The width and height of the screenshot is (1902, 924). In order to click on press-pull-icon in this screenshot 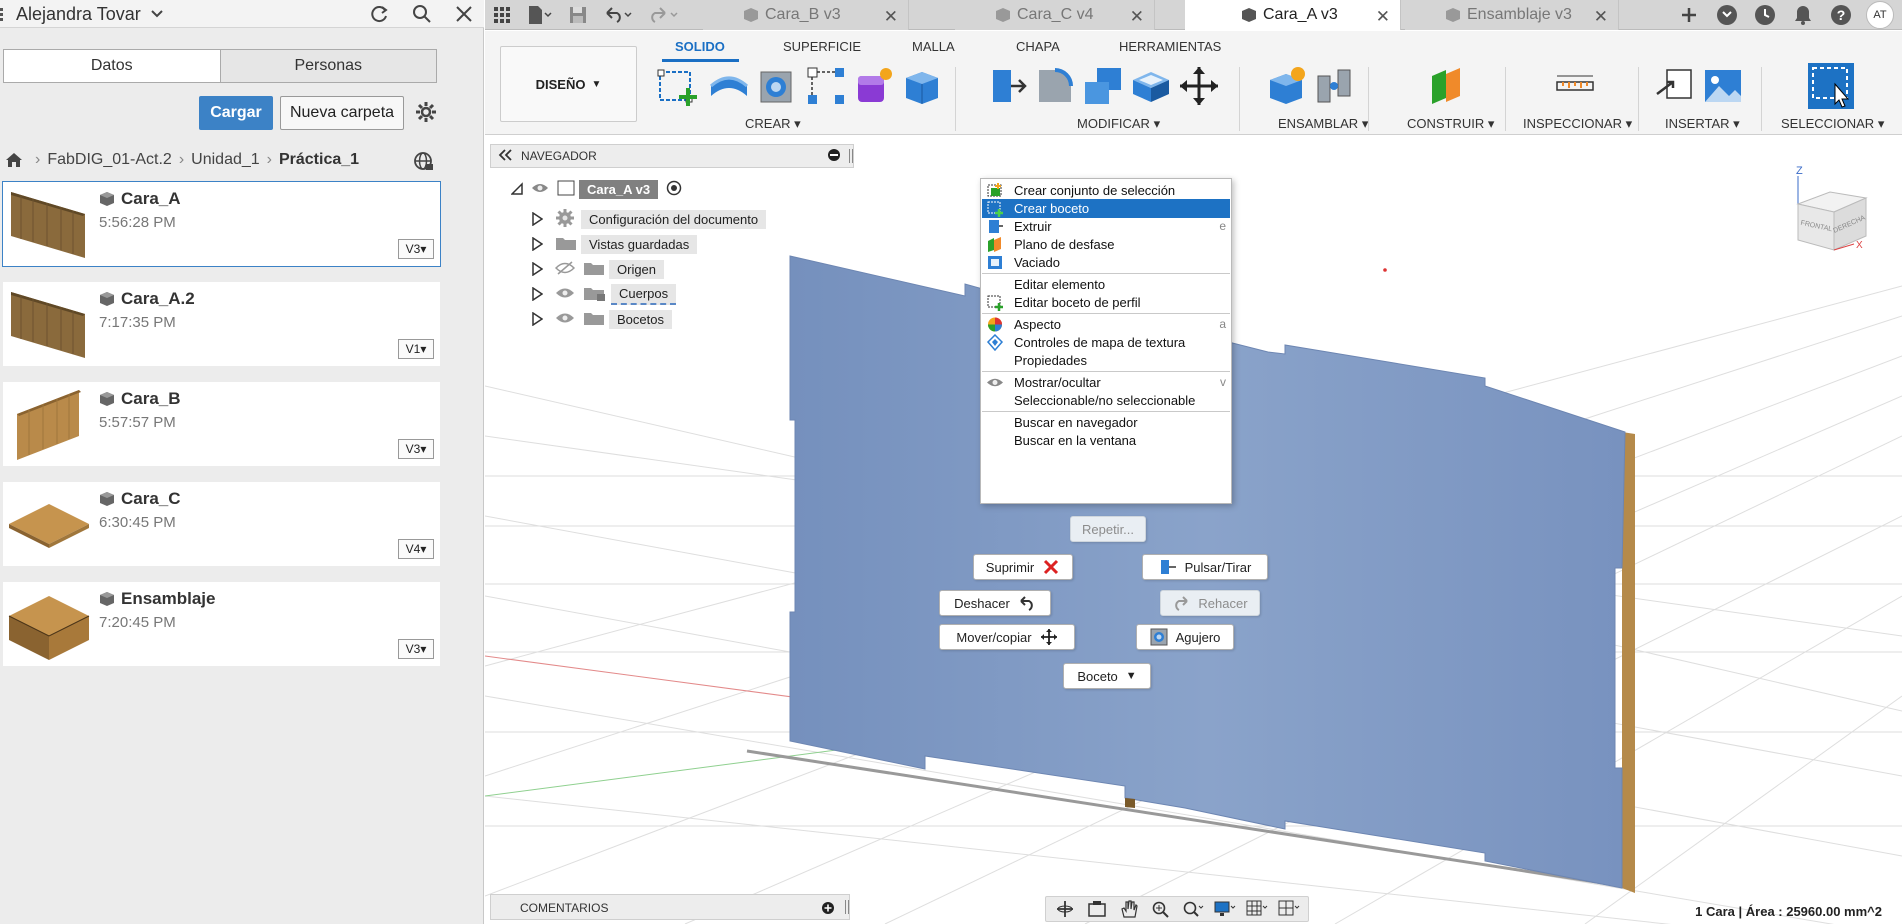, I will do `click(1007, 86)`.